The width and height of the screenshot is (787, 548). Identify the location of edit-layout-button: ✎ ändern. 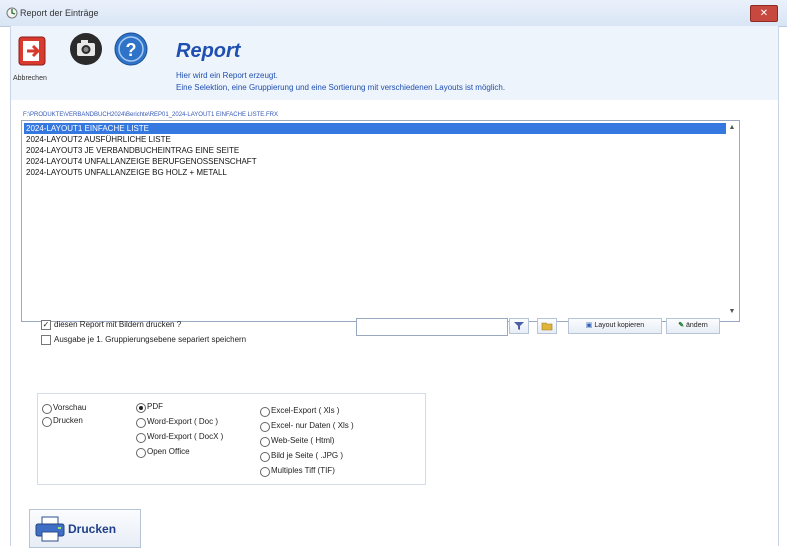
(693, 326).